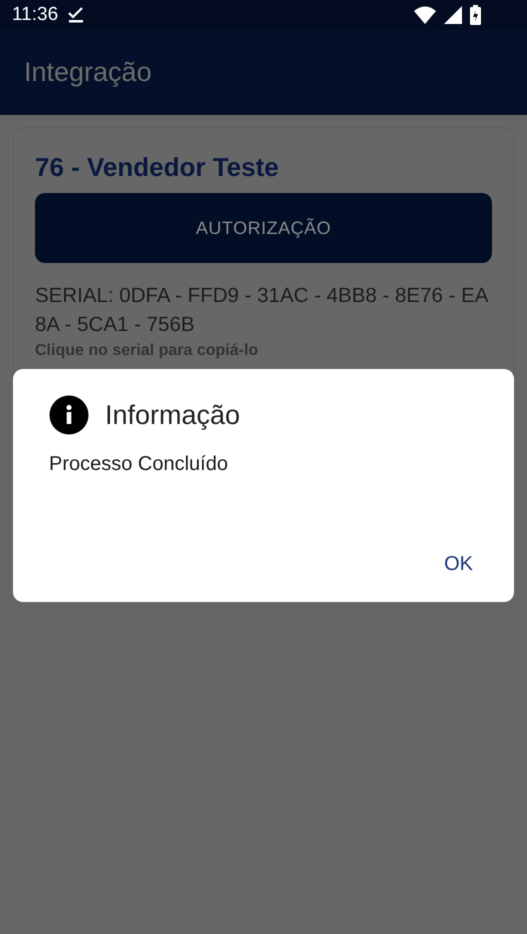 The height and width of the screenshot is (934, 527). Describe the element at coordinates (88, 72) in the screenshot. I see `app-title: Integração` at that location.